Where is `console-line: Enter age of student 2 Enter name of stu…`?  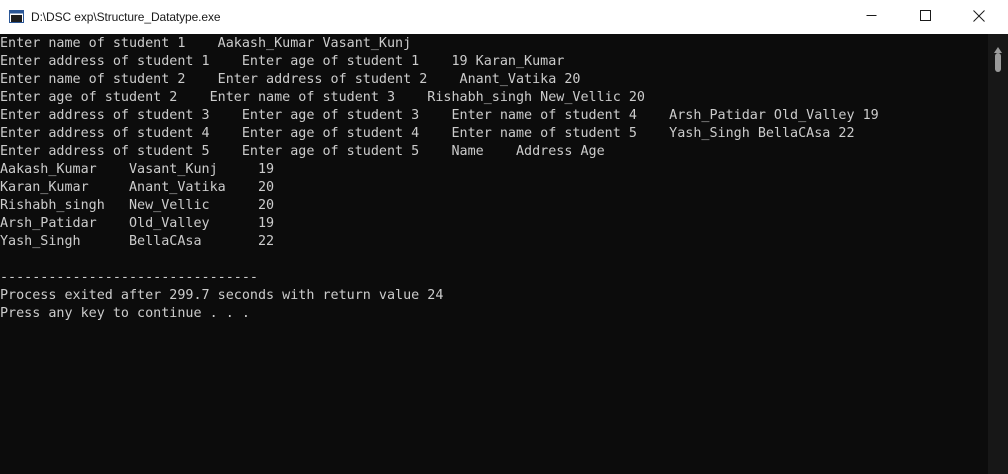
console-line: Enter age of student 2 Enter name of stu… is located at coordinates (322, 97).